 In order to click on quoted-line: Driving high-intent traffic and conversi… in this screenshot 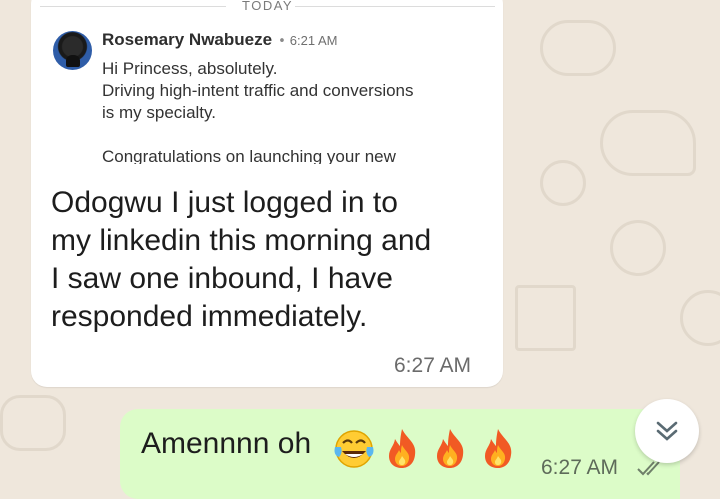, I will do `click(258, 90)`.